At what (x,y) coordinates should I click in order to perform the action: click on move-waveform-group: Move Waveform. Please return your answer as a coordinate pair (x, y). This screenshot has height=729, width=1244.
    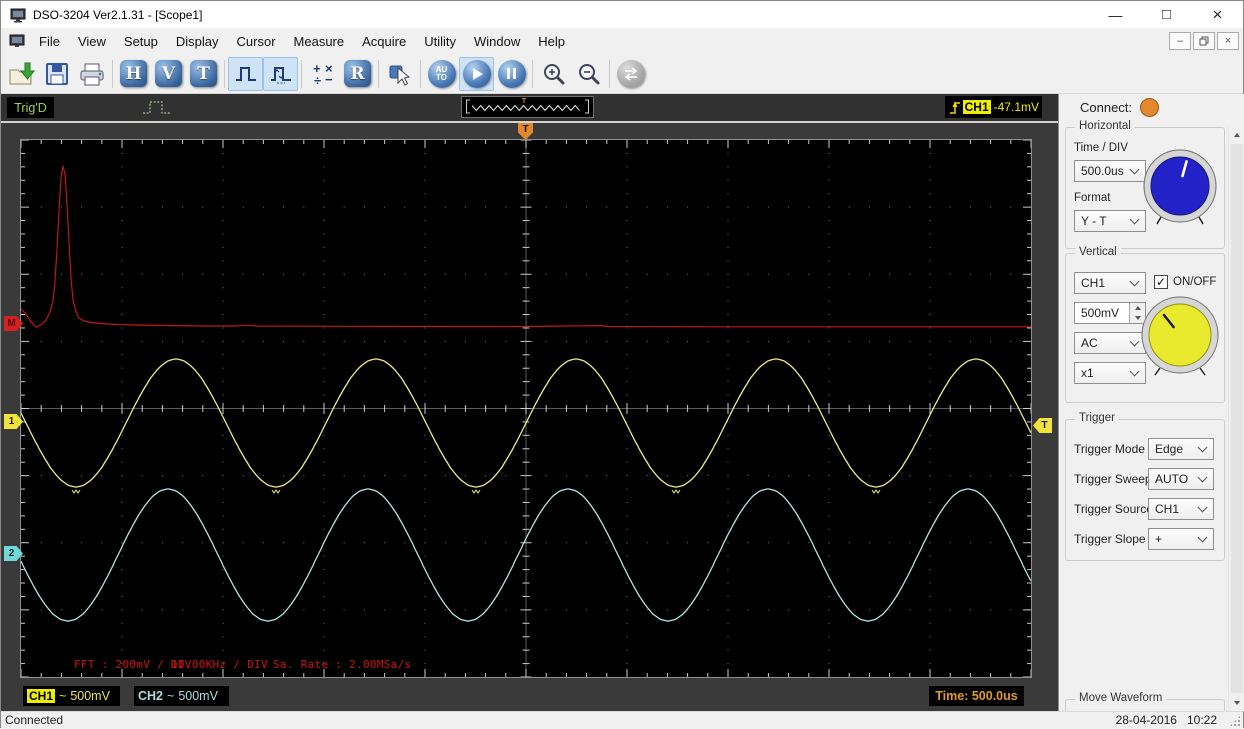
    Looking at the image, I should click on (1145, 701).